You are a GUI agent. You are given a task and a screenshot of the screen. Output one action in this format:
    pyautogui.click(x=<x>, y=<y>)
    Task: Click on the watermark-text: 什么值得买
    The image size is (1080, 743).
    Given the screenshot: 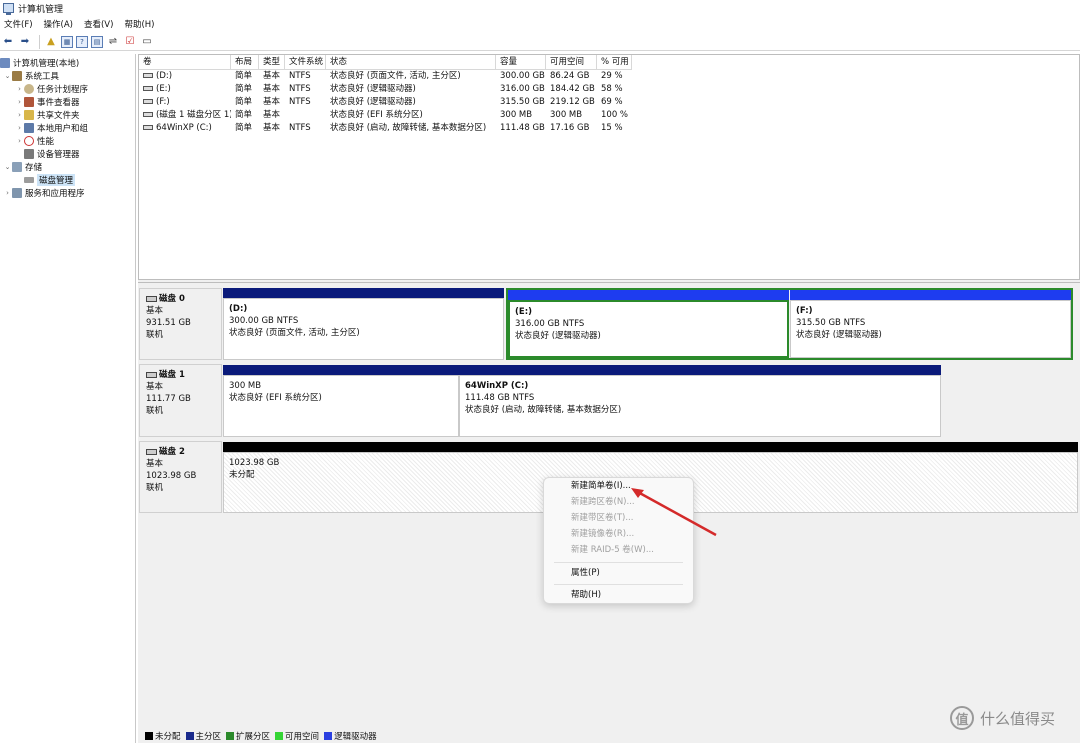 What is the action you would take?
    pyautogui.click(x=1018, y=718)
    